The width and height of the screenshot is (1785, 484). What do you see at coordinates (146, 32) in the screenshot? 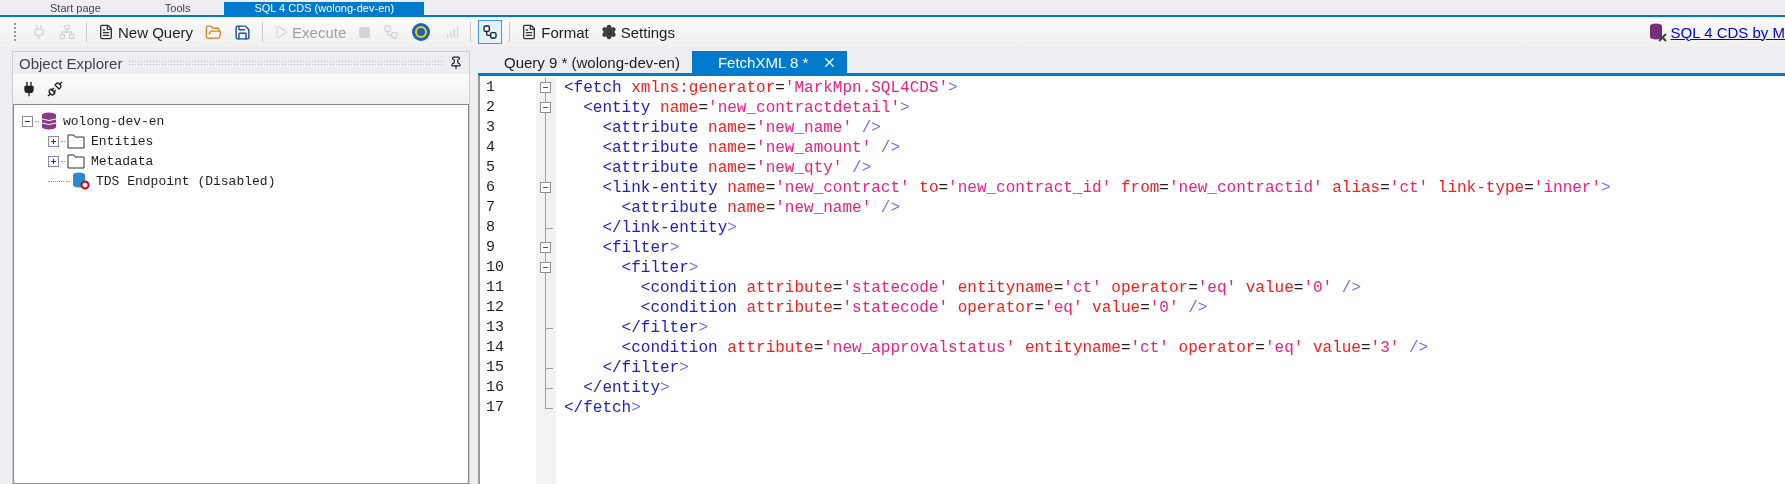
I see `toolbar-button: New Query` at bounding box center [146, 32].